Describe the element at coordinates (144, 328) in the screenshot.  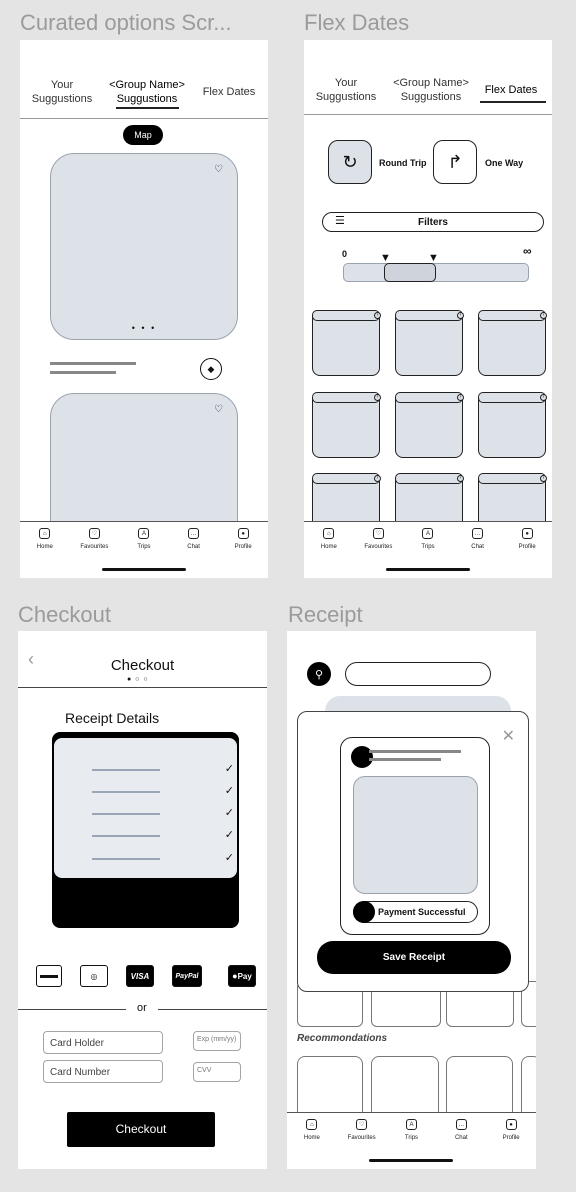
I see `carousel-dots: • • •` at that location.